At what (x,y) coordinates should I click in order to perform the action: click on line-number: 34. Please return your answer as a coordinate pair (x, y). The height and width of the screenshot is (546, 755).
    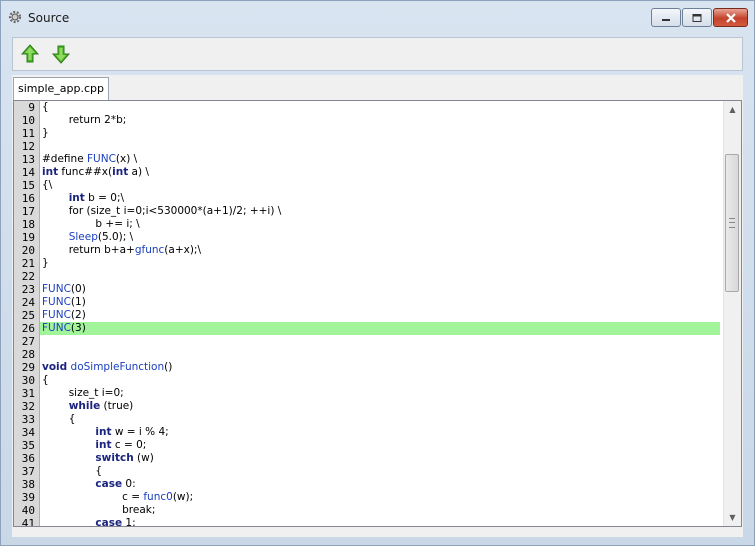
    Looking at the image, I should click on (28, 432).